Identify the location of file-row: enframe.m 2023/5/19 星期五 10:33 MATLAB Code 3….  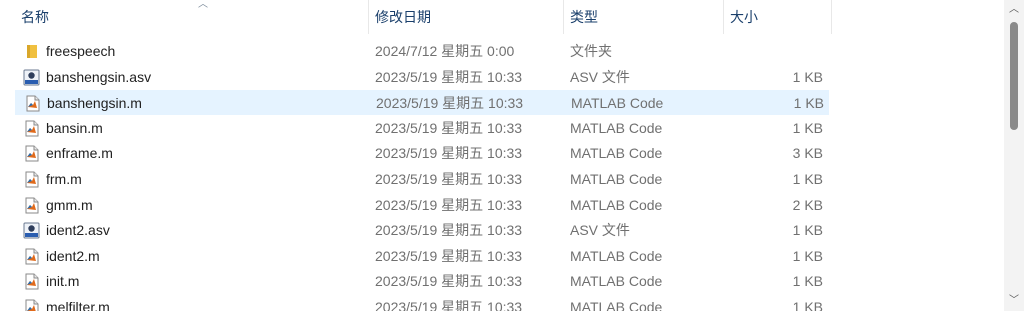
(422, 153).